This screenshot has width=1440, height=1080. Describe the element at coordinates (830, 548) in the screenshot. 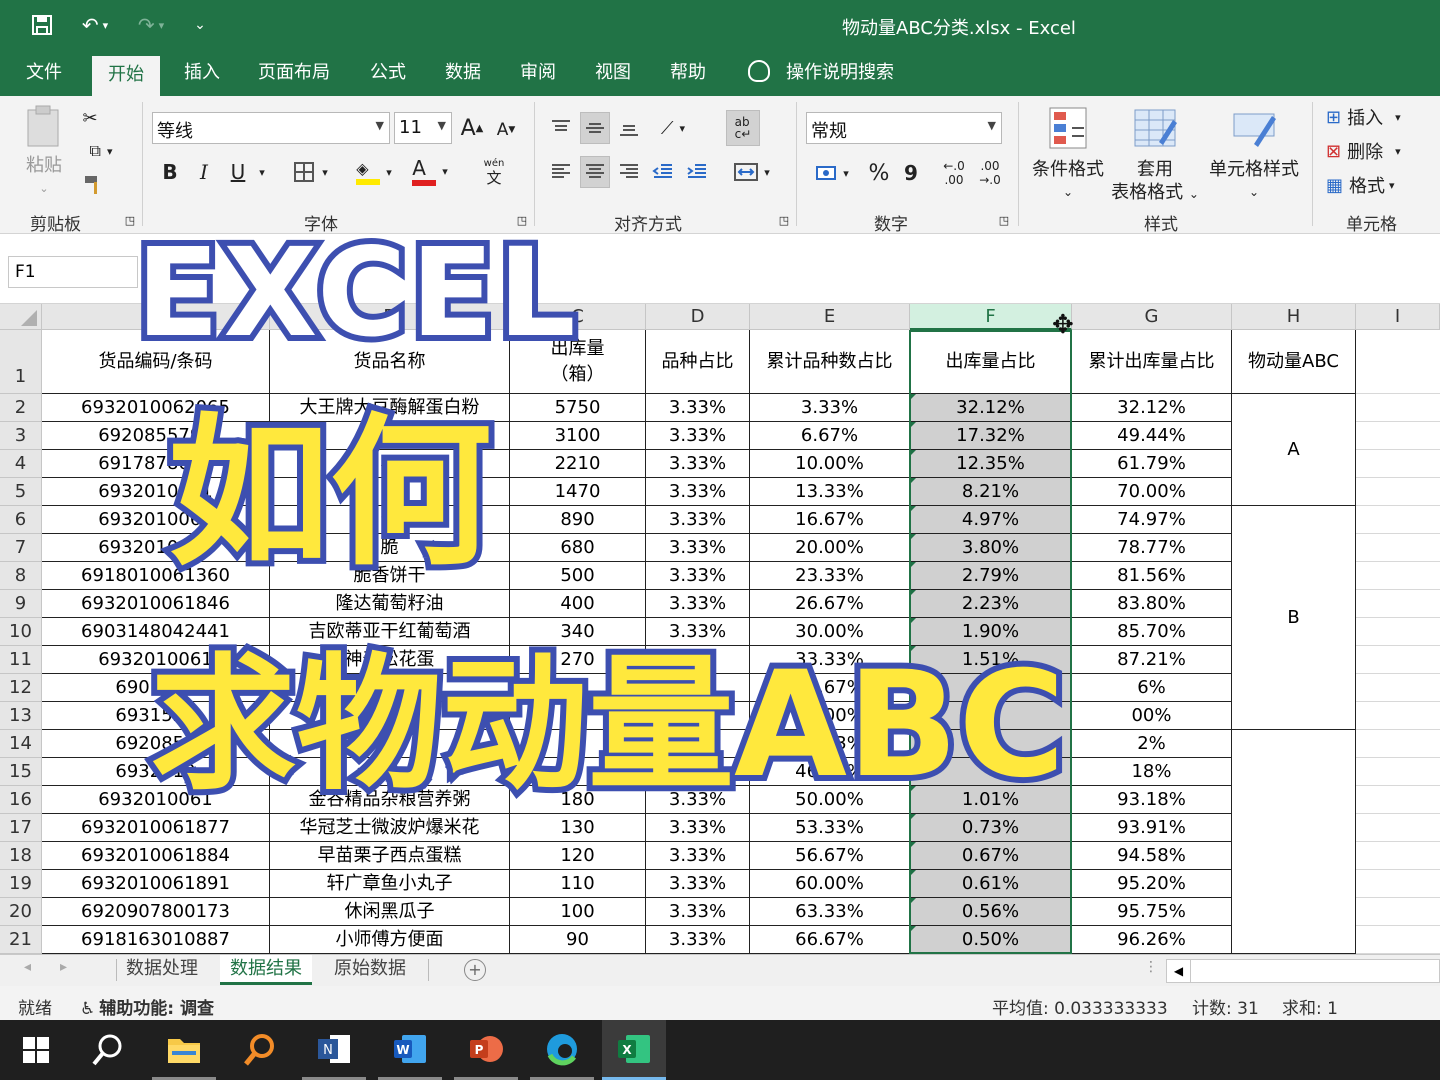

I see `data-cell: 20.00%` at that location.